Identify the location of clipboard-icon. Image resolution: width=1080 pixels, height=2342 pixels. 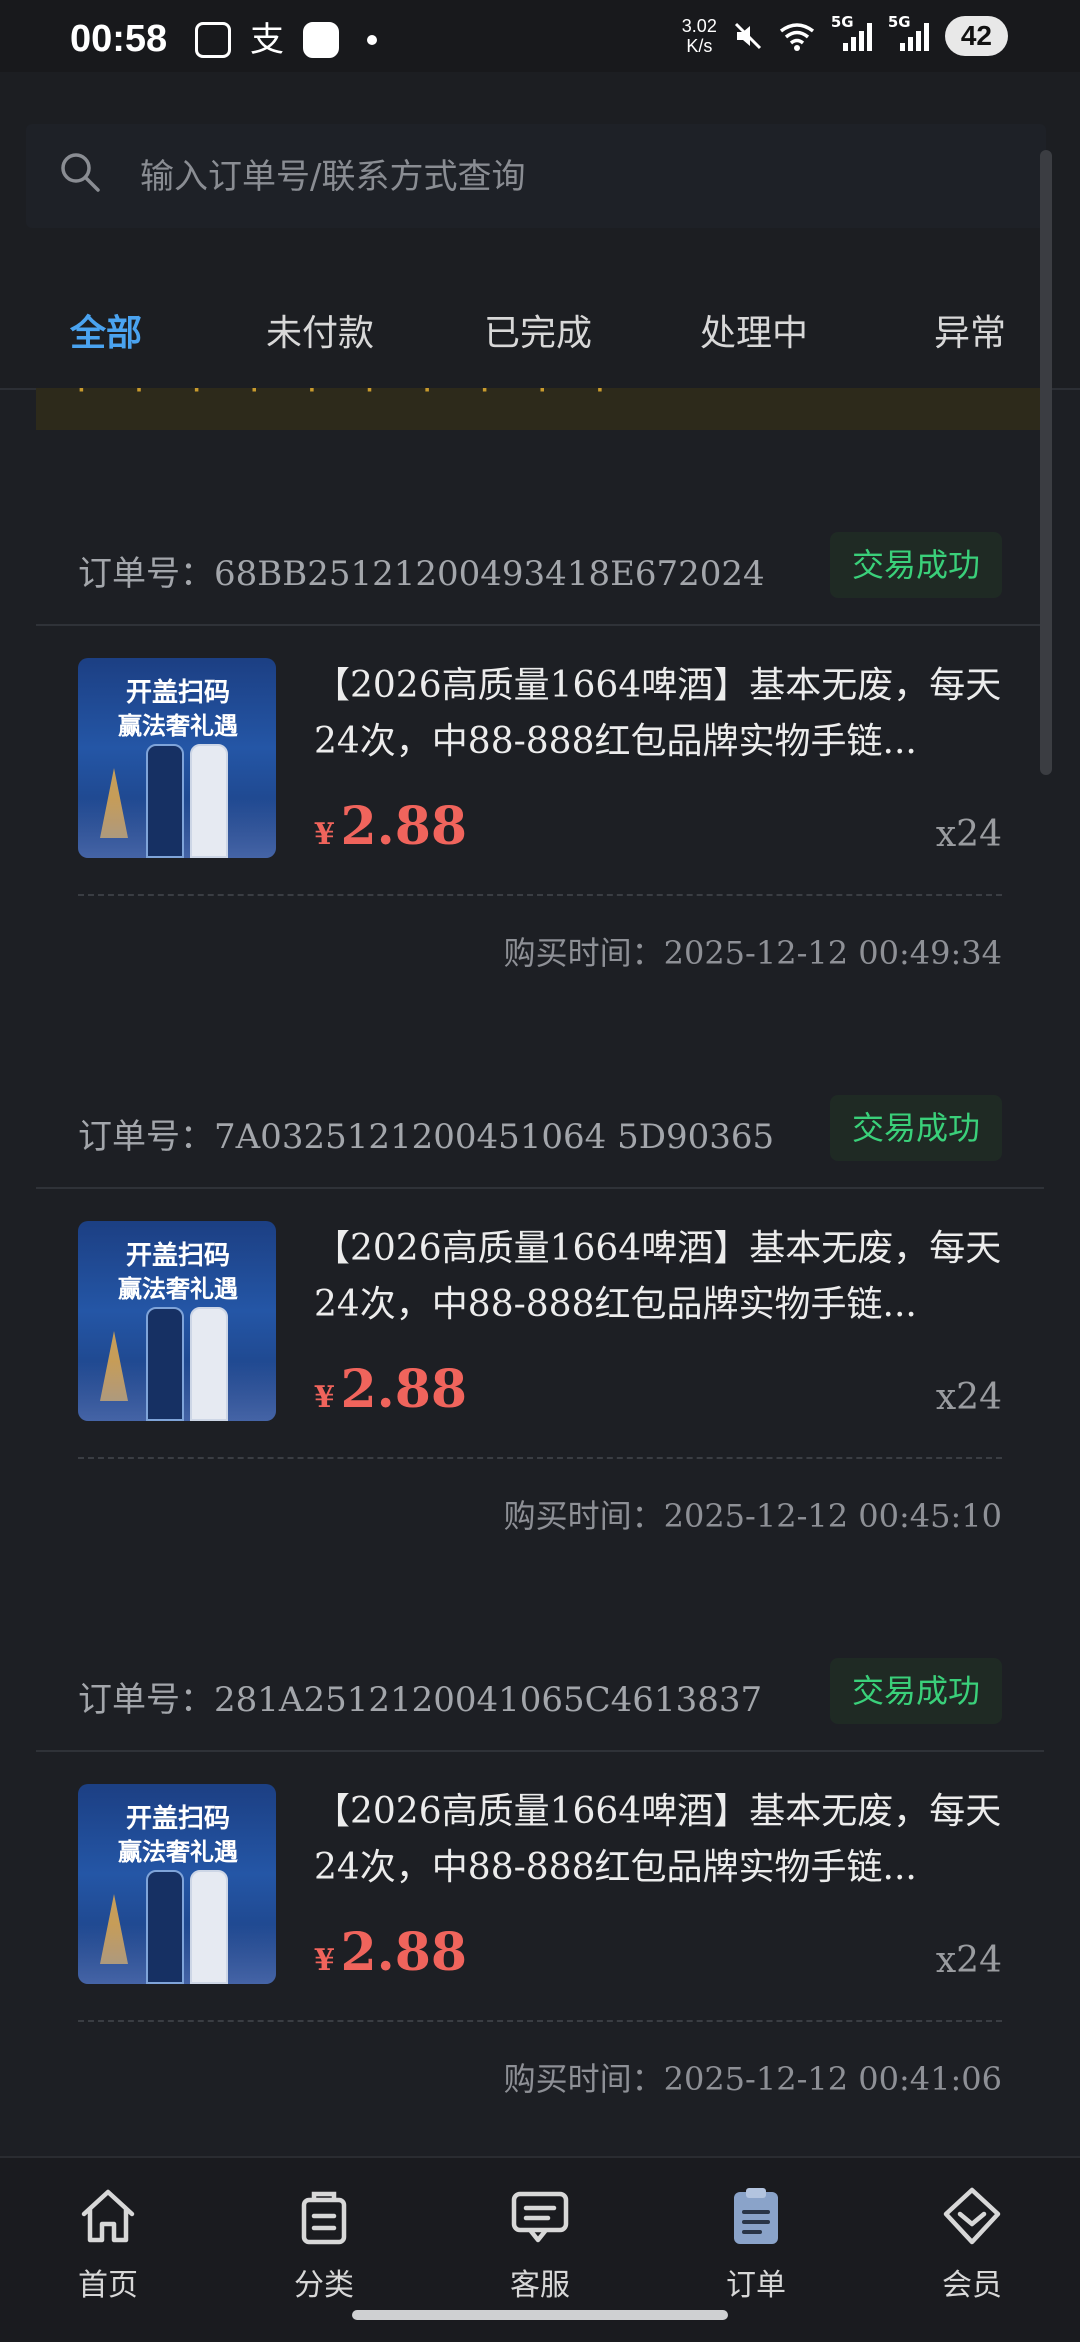
(756, 2216).